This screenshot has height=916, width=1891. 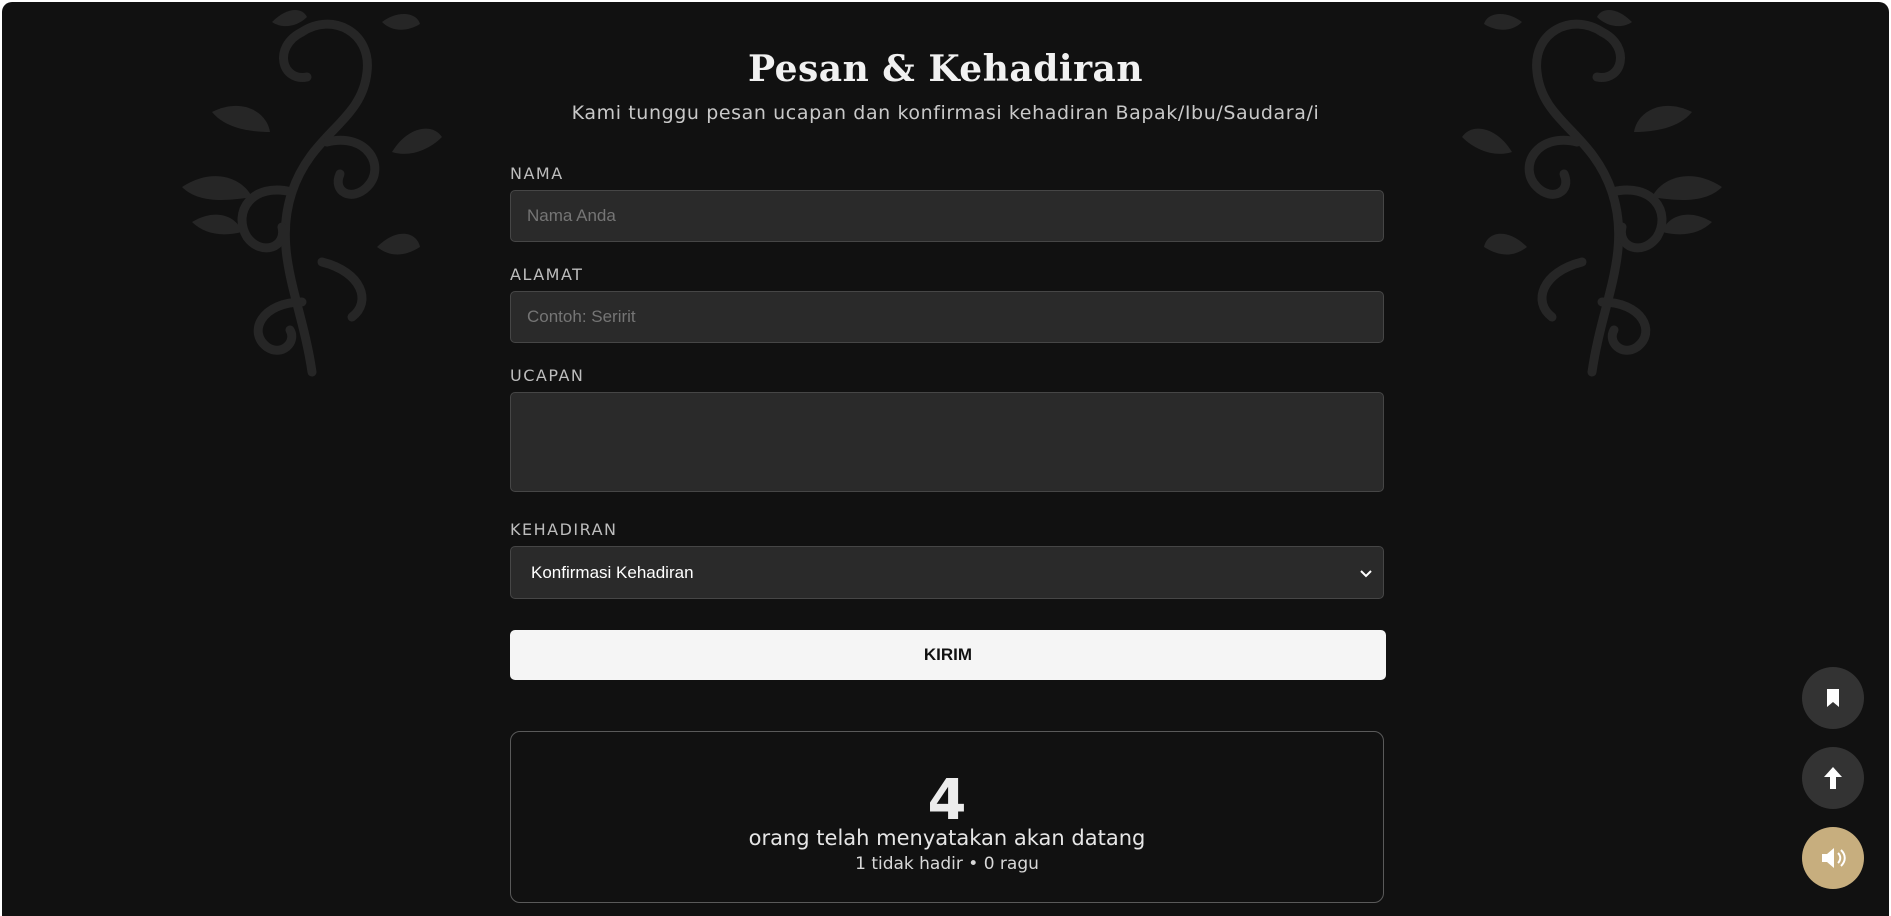 What do you see at coordinates (1366, 573) in the screenshot?
I see `chevron-down-icon` at bounding box center [1366, 573].